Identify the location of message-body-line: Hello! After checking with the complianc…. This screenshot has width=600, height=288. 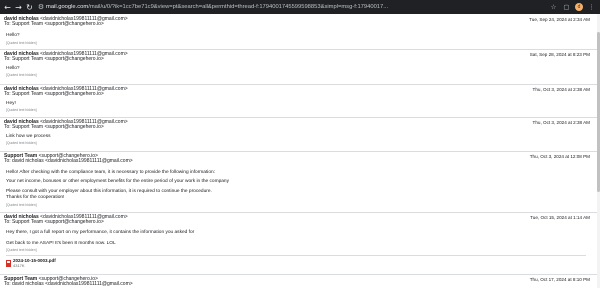
(111, 172).